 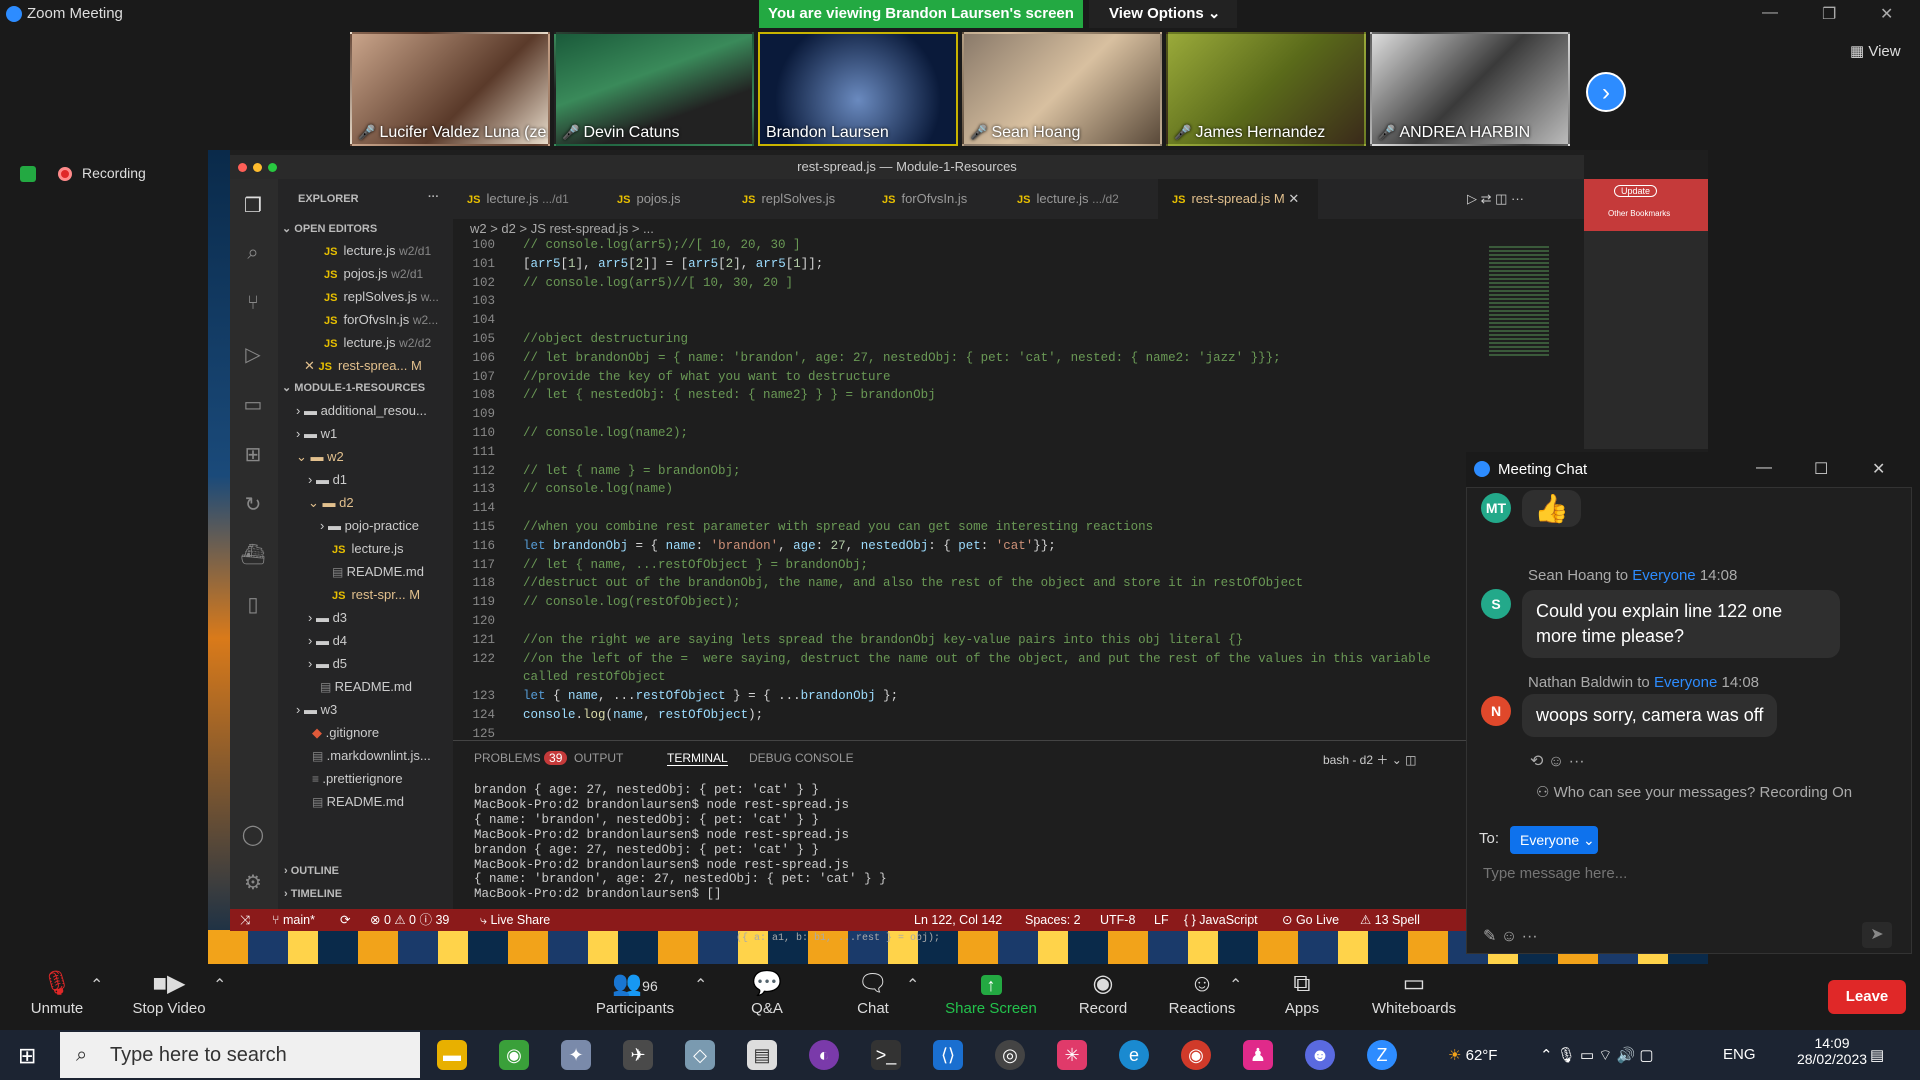 What do you see at coordinates (700, 1055) in the screenshot?
I see `app-icon: ◇` at bounding box center [700, 1055].